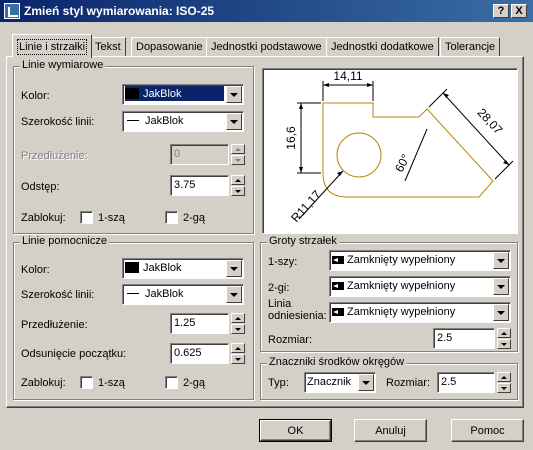  I want to click on tab-tolerances: Tolerancje, so click(470, 46).